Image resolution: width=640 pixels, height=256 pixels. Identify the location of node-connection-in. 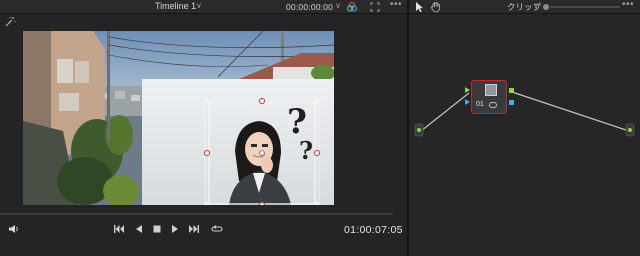
(445, 112).